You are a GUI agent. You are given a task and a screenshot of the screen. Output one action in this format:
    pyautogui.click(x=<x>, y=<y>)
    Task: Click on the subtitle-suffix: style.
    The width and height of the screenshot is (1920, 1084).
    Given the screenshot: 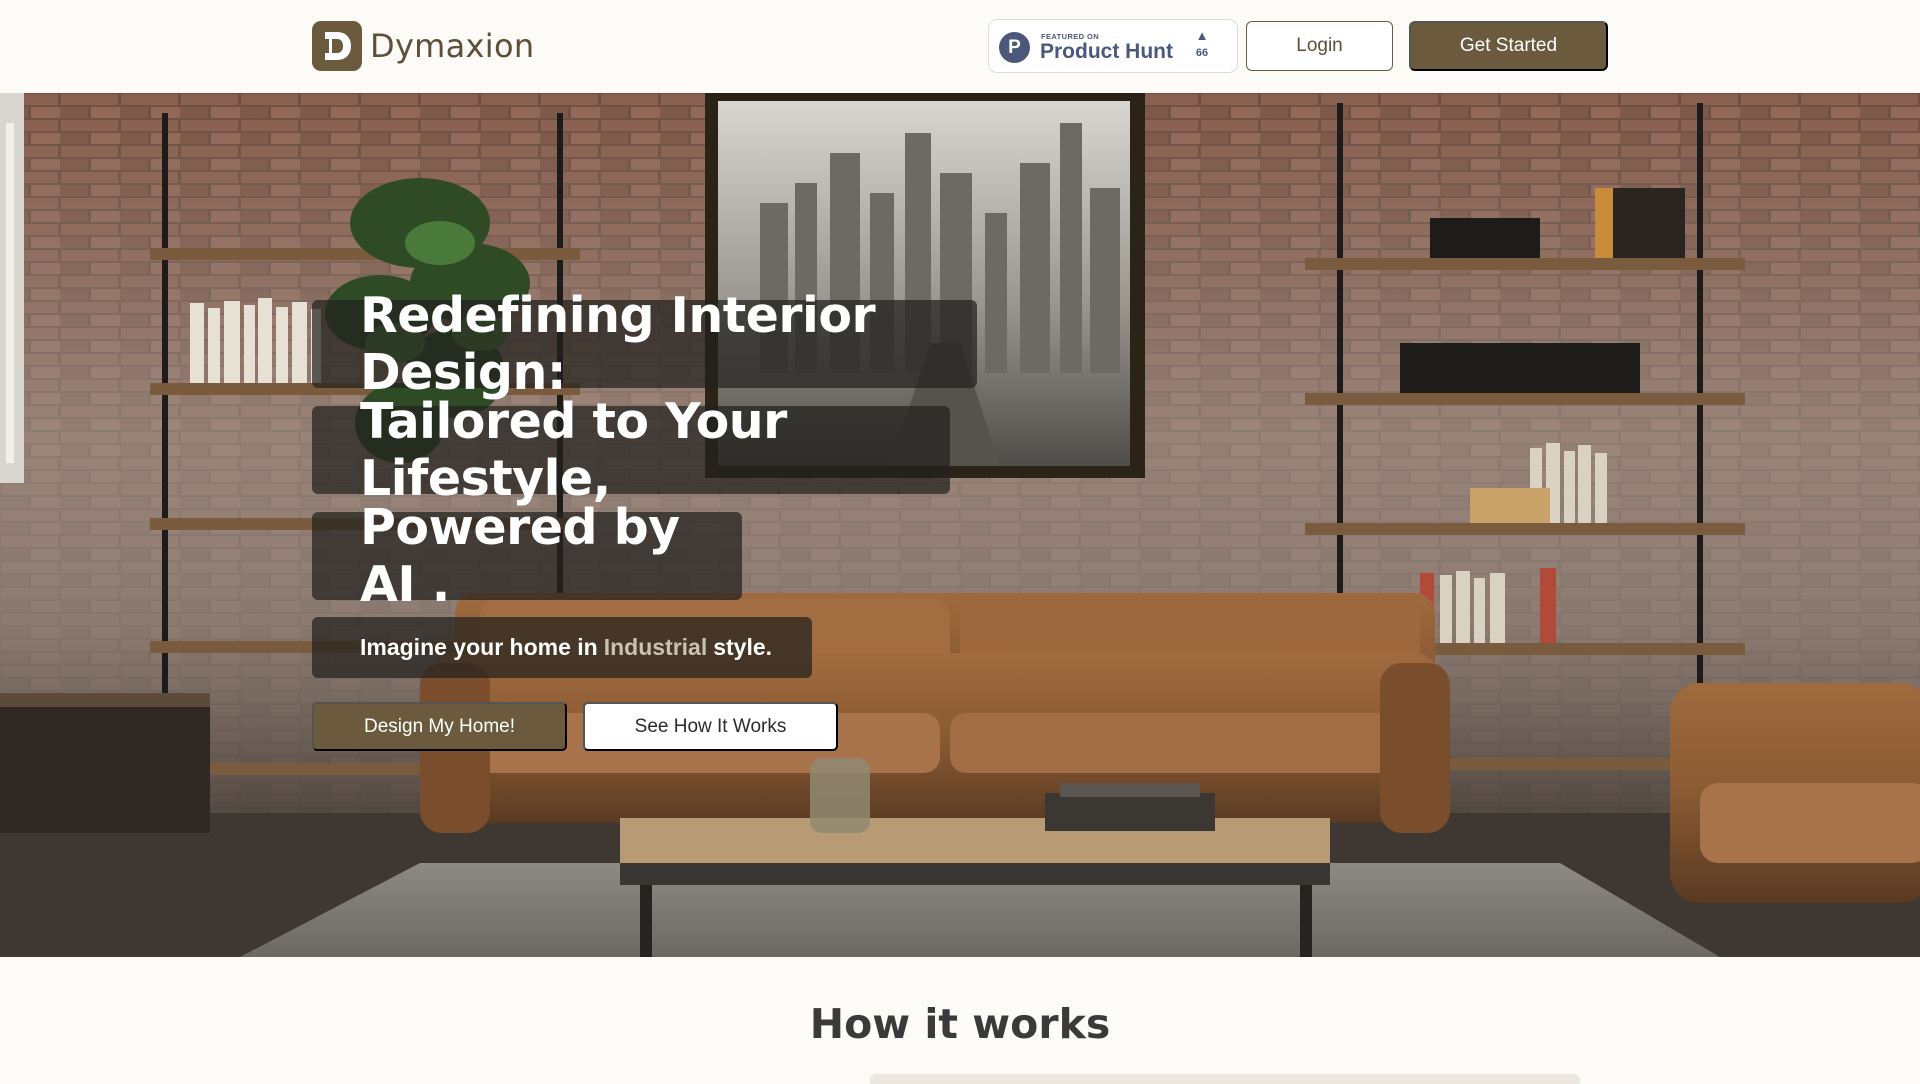 What is the action you would take?
    pyautogui.click(x=743, y=647)
    